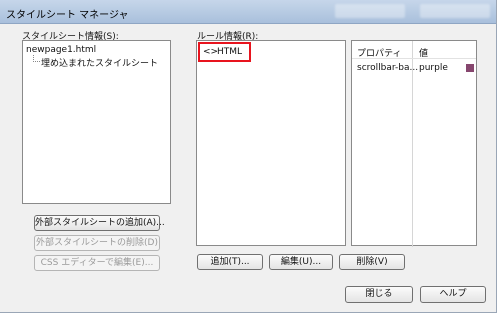 The width and height of the screenshot is (497, 313). Describe the element at coordinates (97, 243) in the screenshot. I see `remove-external-stylesheet-button: 外部スタイルシートの削除(D)` at that location.